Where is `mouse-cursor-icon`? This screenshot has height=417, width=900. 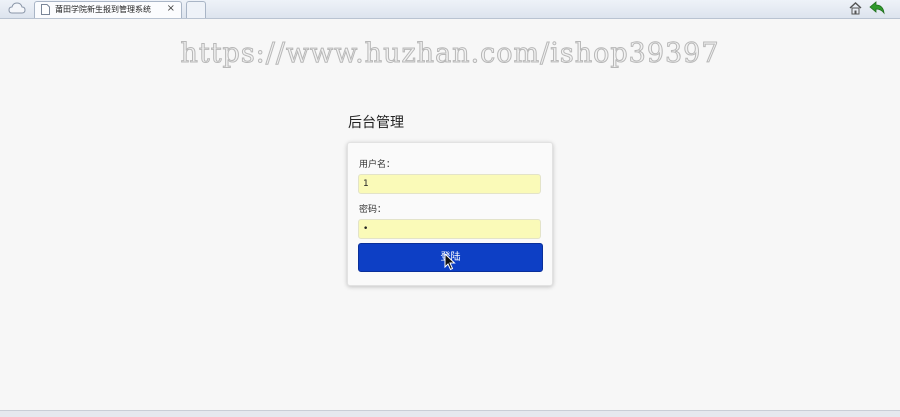
mouse-cursor-icon is located at coordinates (450, 262).